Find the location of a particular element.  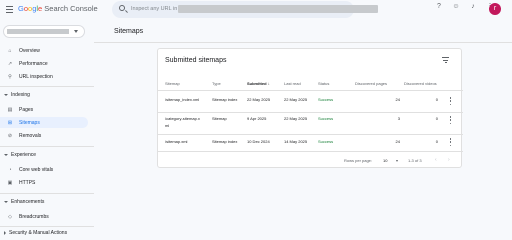

search-placeholder: Inspect any URL in is located at coordinates (154, 9).